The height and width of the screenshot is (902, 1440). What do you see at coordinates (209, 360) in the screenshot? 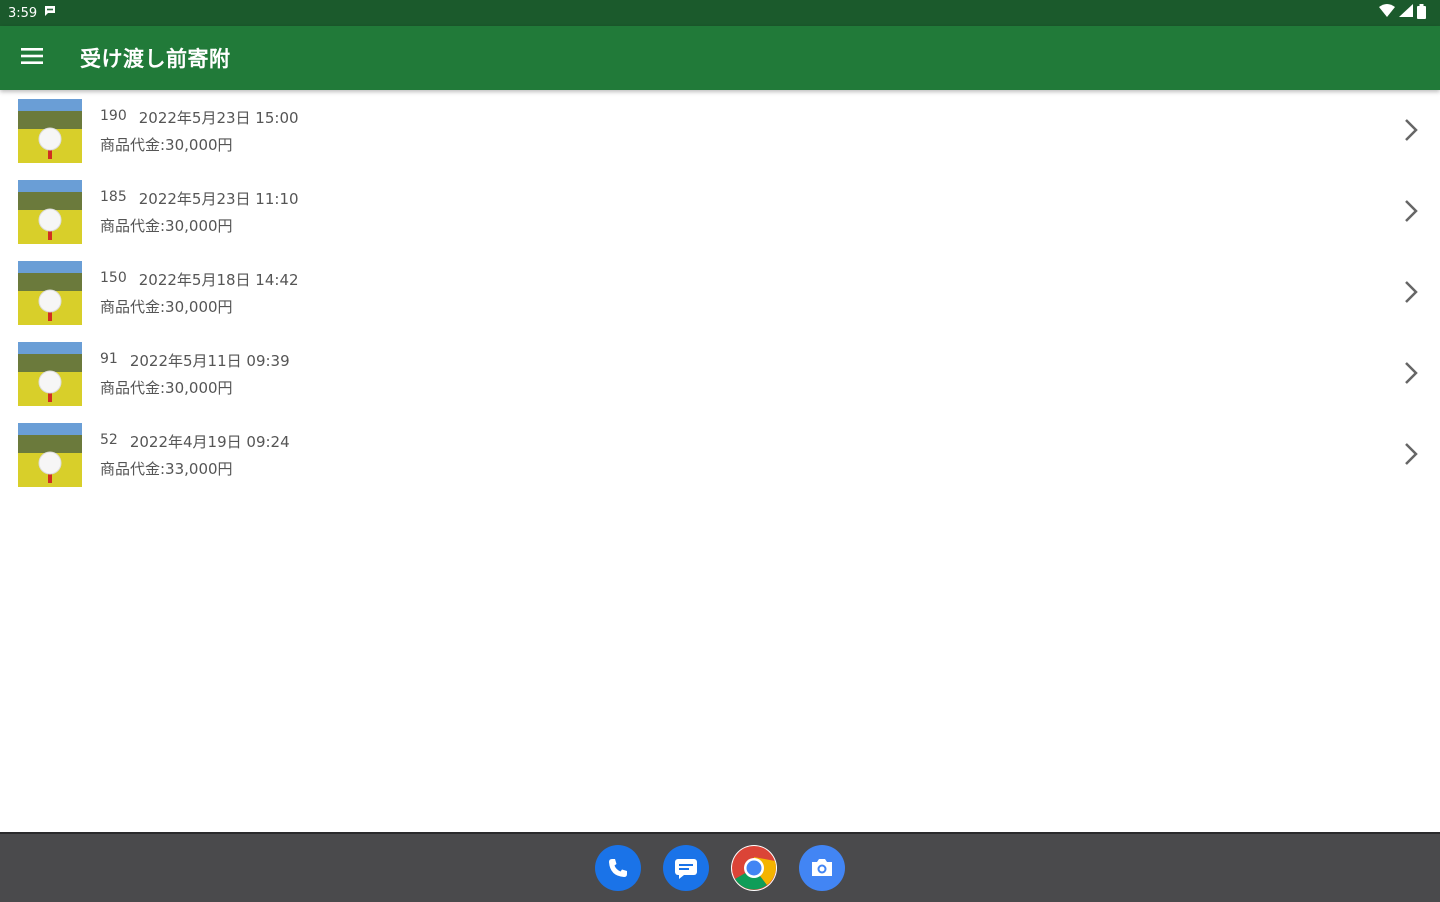
I see `item-date: 2022年5月11日 09:39` at bounding box center [209, 360].